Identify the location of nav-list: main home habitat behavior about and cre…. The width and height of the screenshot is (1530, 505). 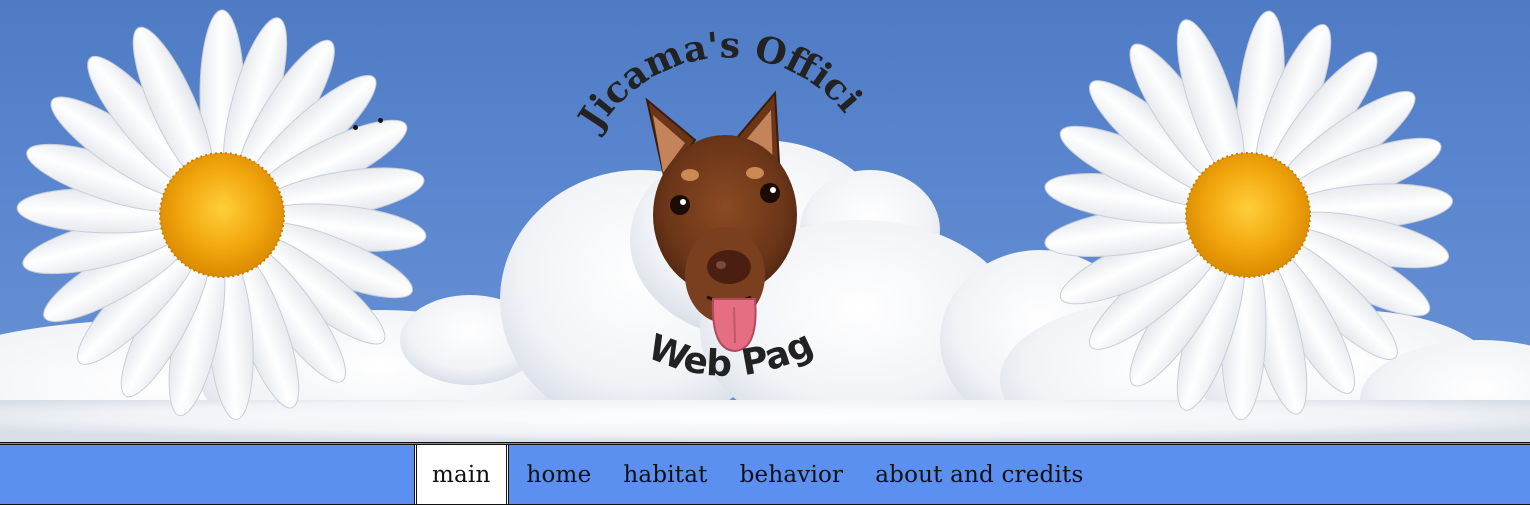
(756, 474).